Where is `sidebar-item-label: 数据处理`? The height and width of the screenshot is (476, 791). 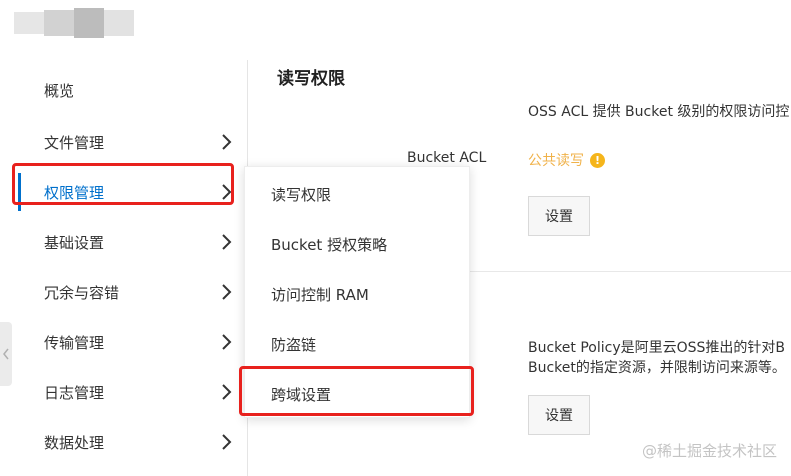 sidebar-item-label: 数据处理 is located at coordinates (74, 442).